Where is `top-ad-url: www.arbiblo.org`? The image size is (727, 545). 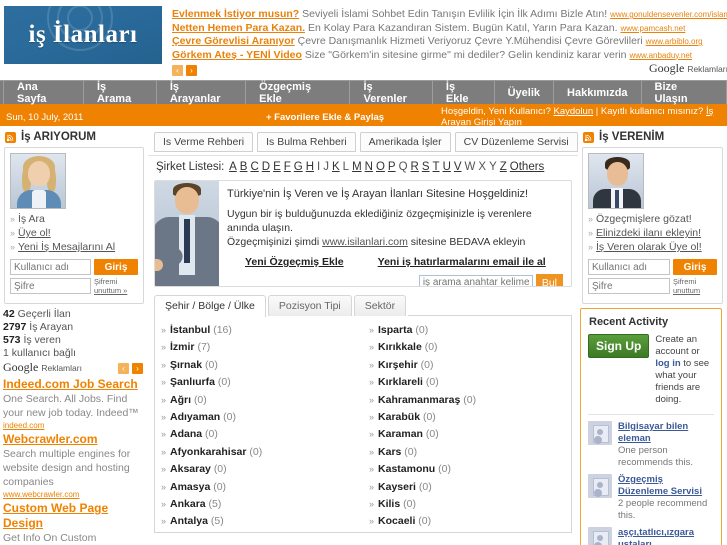
top-ad-url: www.arbiblo.org is located at coordinates (674, 41).